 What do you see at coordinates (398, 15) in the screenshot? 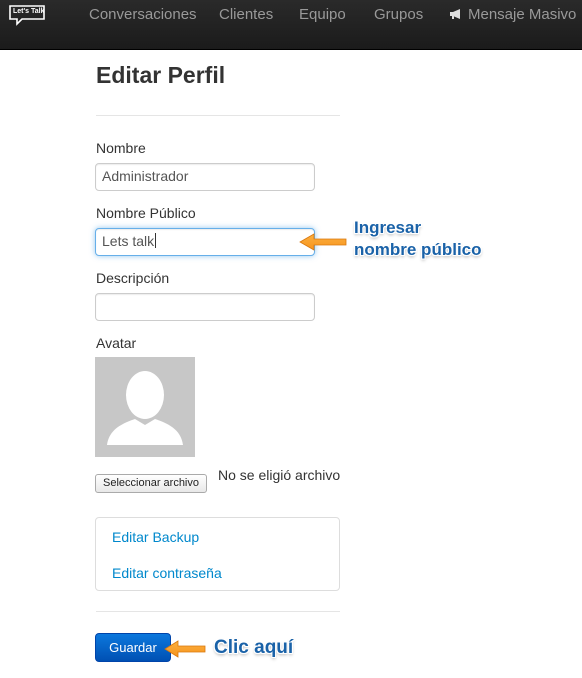
I see `nav-grupos: Grupos` at bounding box center [398, 15].